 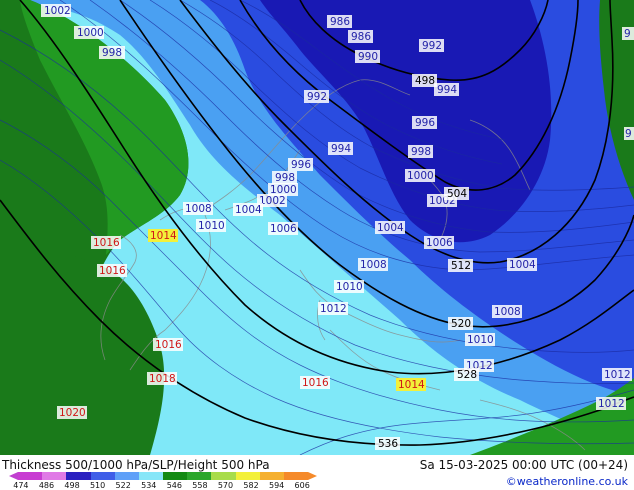 What do you see at coordinates (567, 481) in the screenshot?
I see `credit-link: ©weatheronline.co.uk` at bounding box center [567, 481].